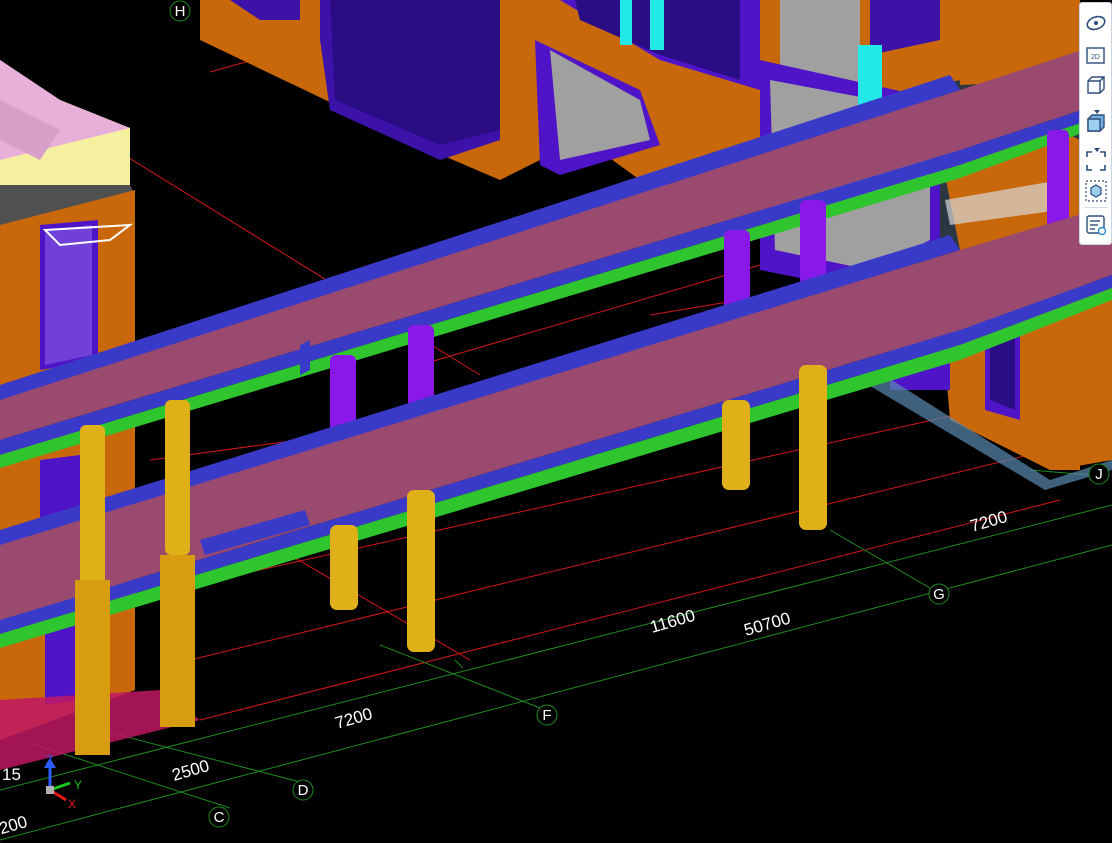 The height and width of the screenshot is (843, 1112). Describe the element at coordinates (767, 624) in the screenshot. I see `dimension-50700: 50700` at that location.